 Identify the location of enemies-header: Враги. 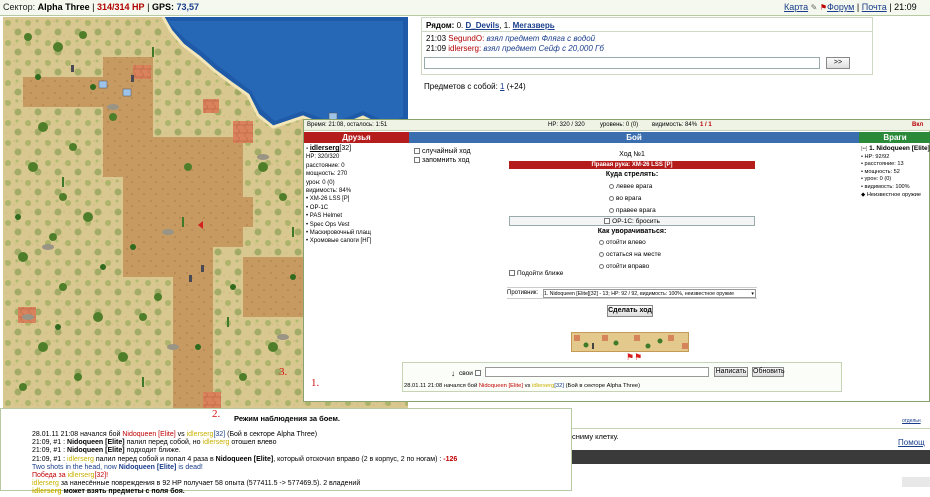
(894, 137).